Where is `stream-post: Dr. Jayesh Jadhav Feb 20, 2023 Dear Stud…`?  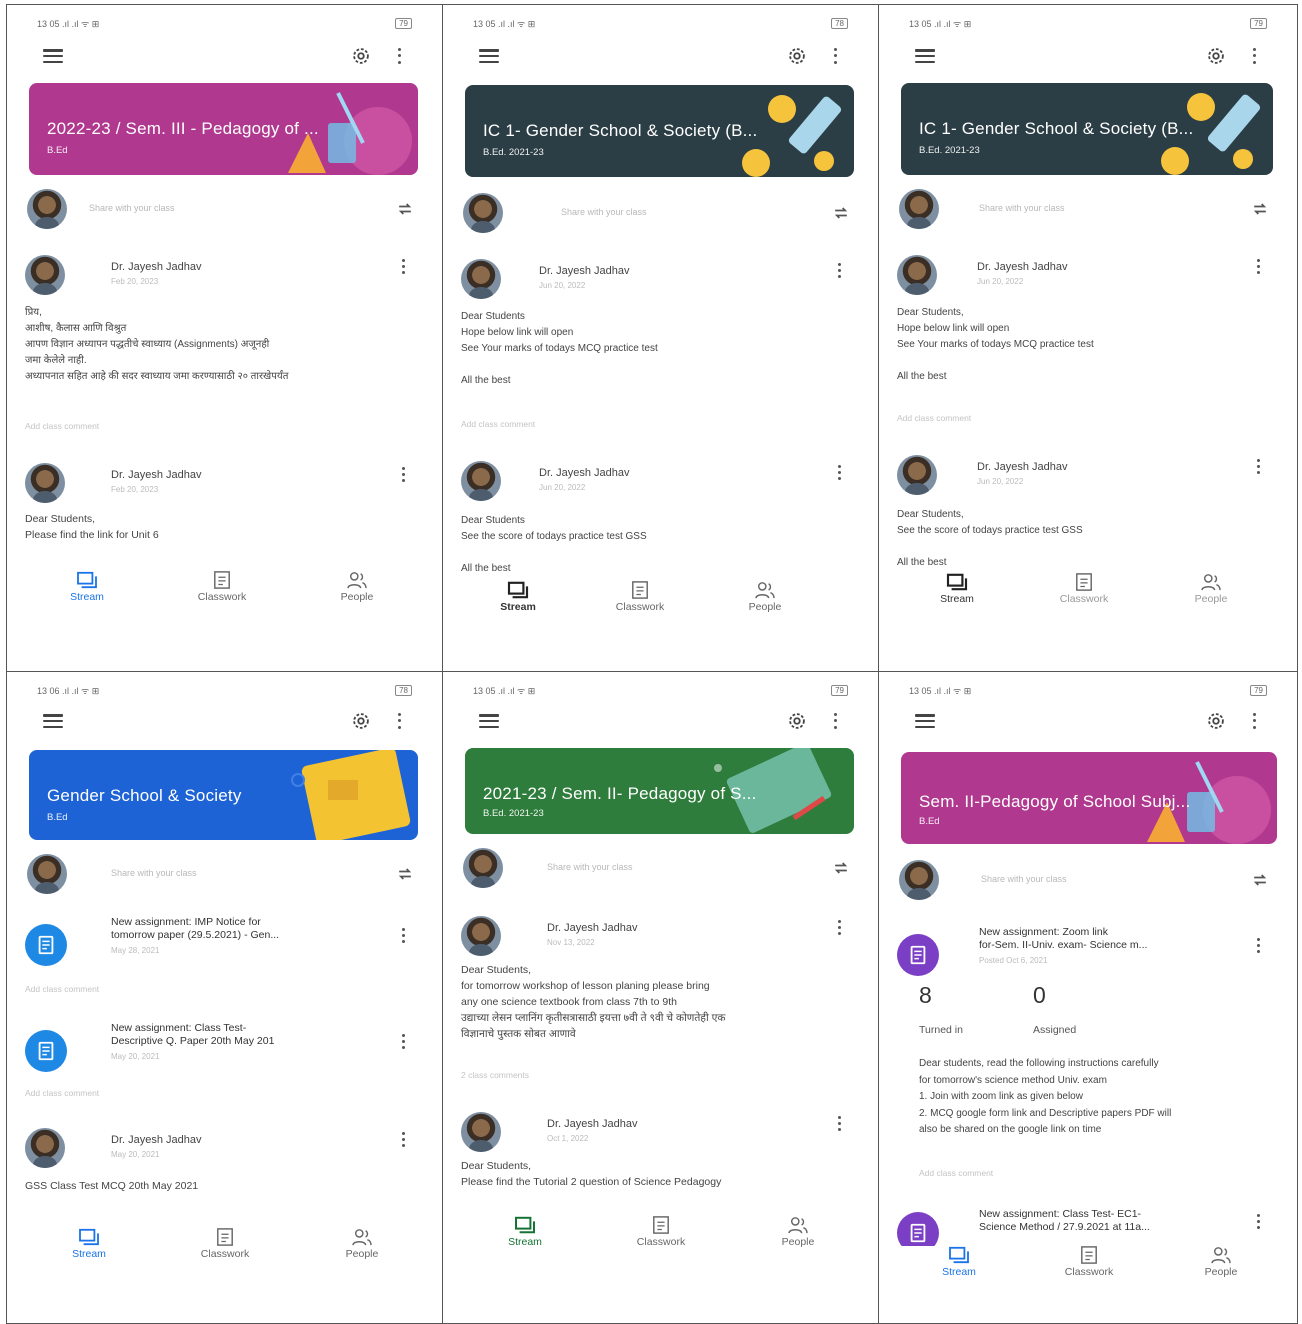
stream-post: Dr. Jayesh Jadhav Feb 20, 2023 Dear Stud… is located at coordinates (222, 503).